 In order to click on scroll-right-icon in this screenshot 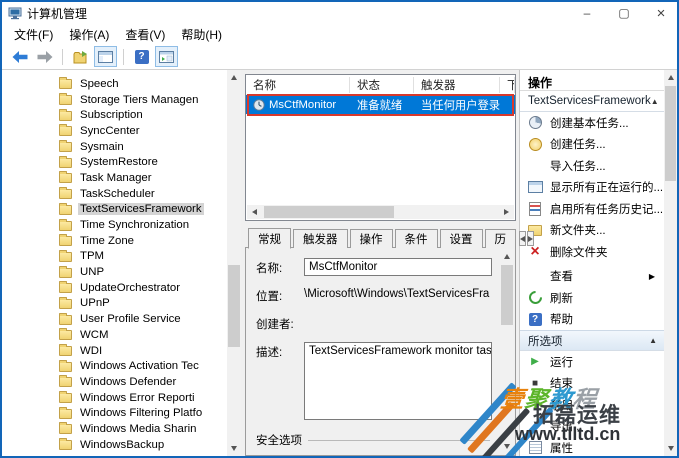, I will do `click(506, 212)`.